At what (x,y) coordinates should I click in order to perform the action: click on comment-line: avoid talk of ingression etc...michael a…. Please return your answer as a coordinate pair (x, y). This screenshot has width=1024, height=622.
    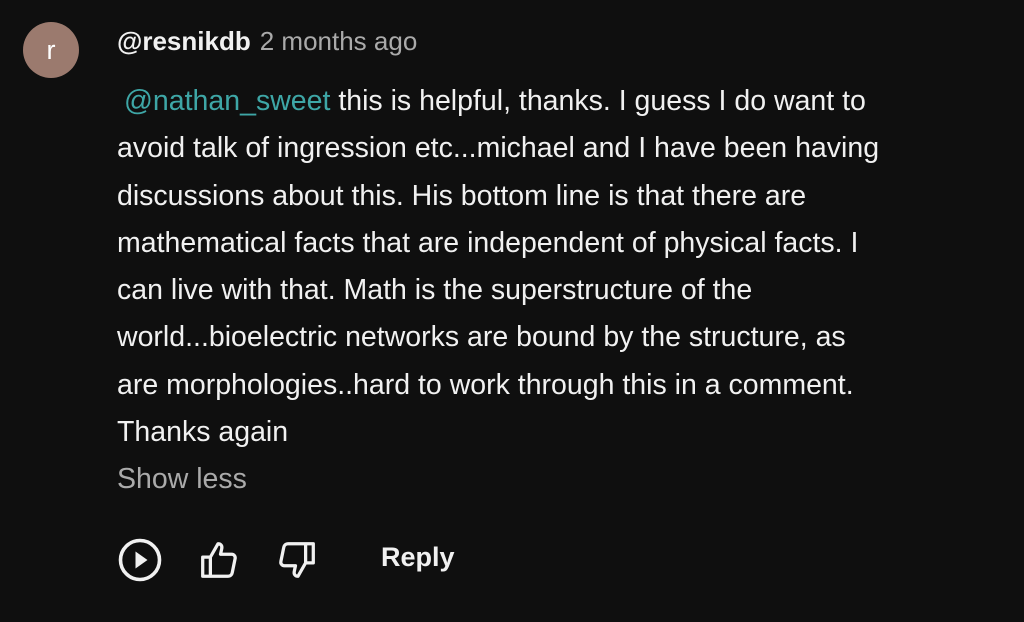
    Looking at the image, I should click on (498, 148).